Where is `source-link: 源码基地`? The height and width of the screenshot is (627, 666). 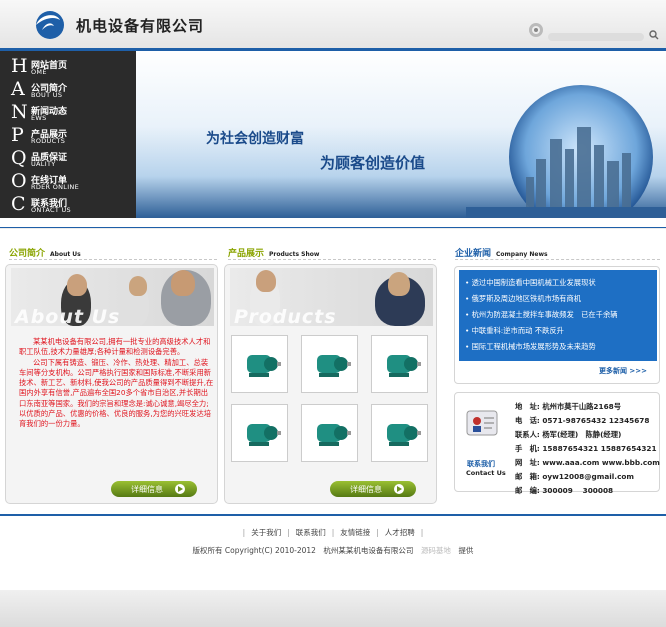 source-link: 源码基地 is located at coordinates (436, 550).